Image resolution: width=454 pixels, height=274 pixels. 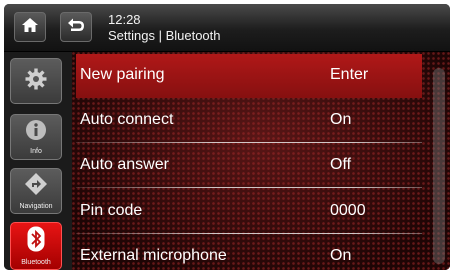 What do you see at coordinates (249, 121) in the screenshot?
I see `setting-row-auto-connect: Auto connect On` at bounding box center [249, 121].